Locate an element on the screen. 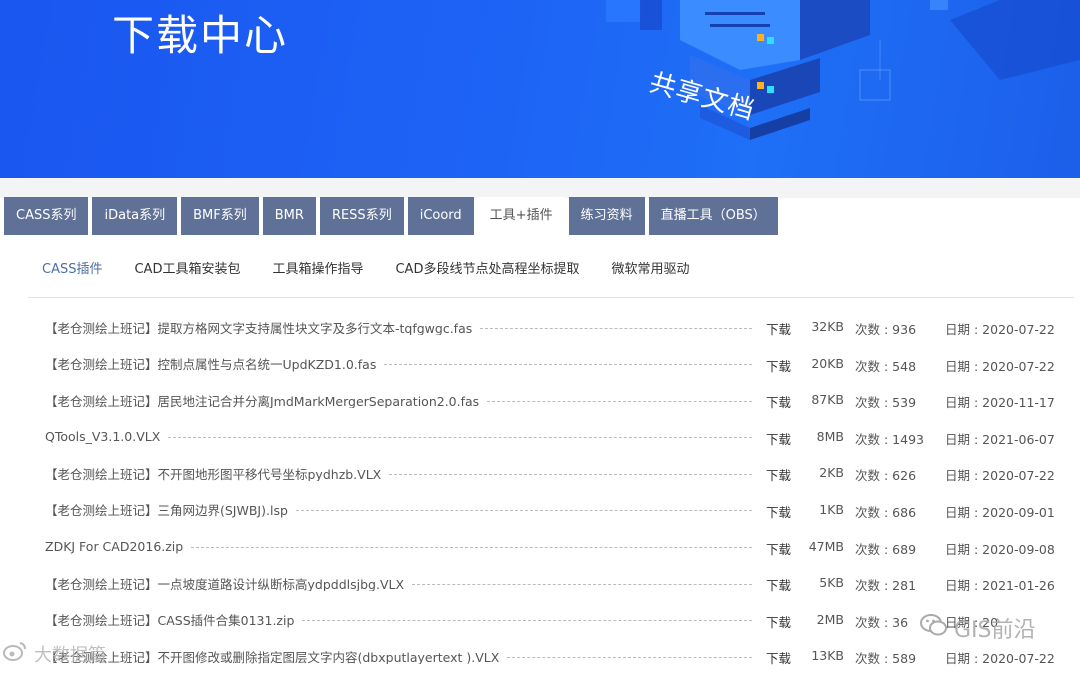  count-value: 626 is located at coordinates (904, 476).